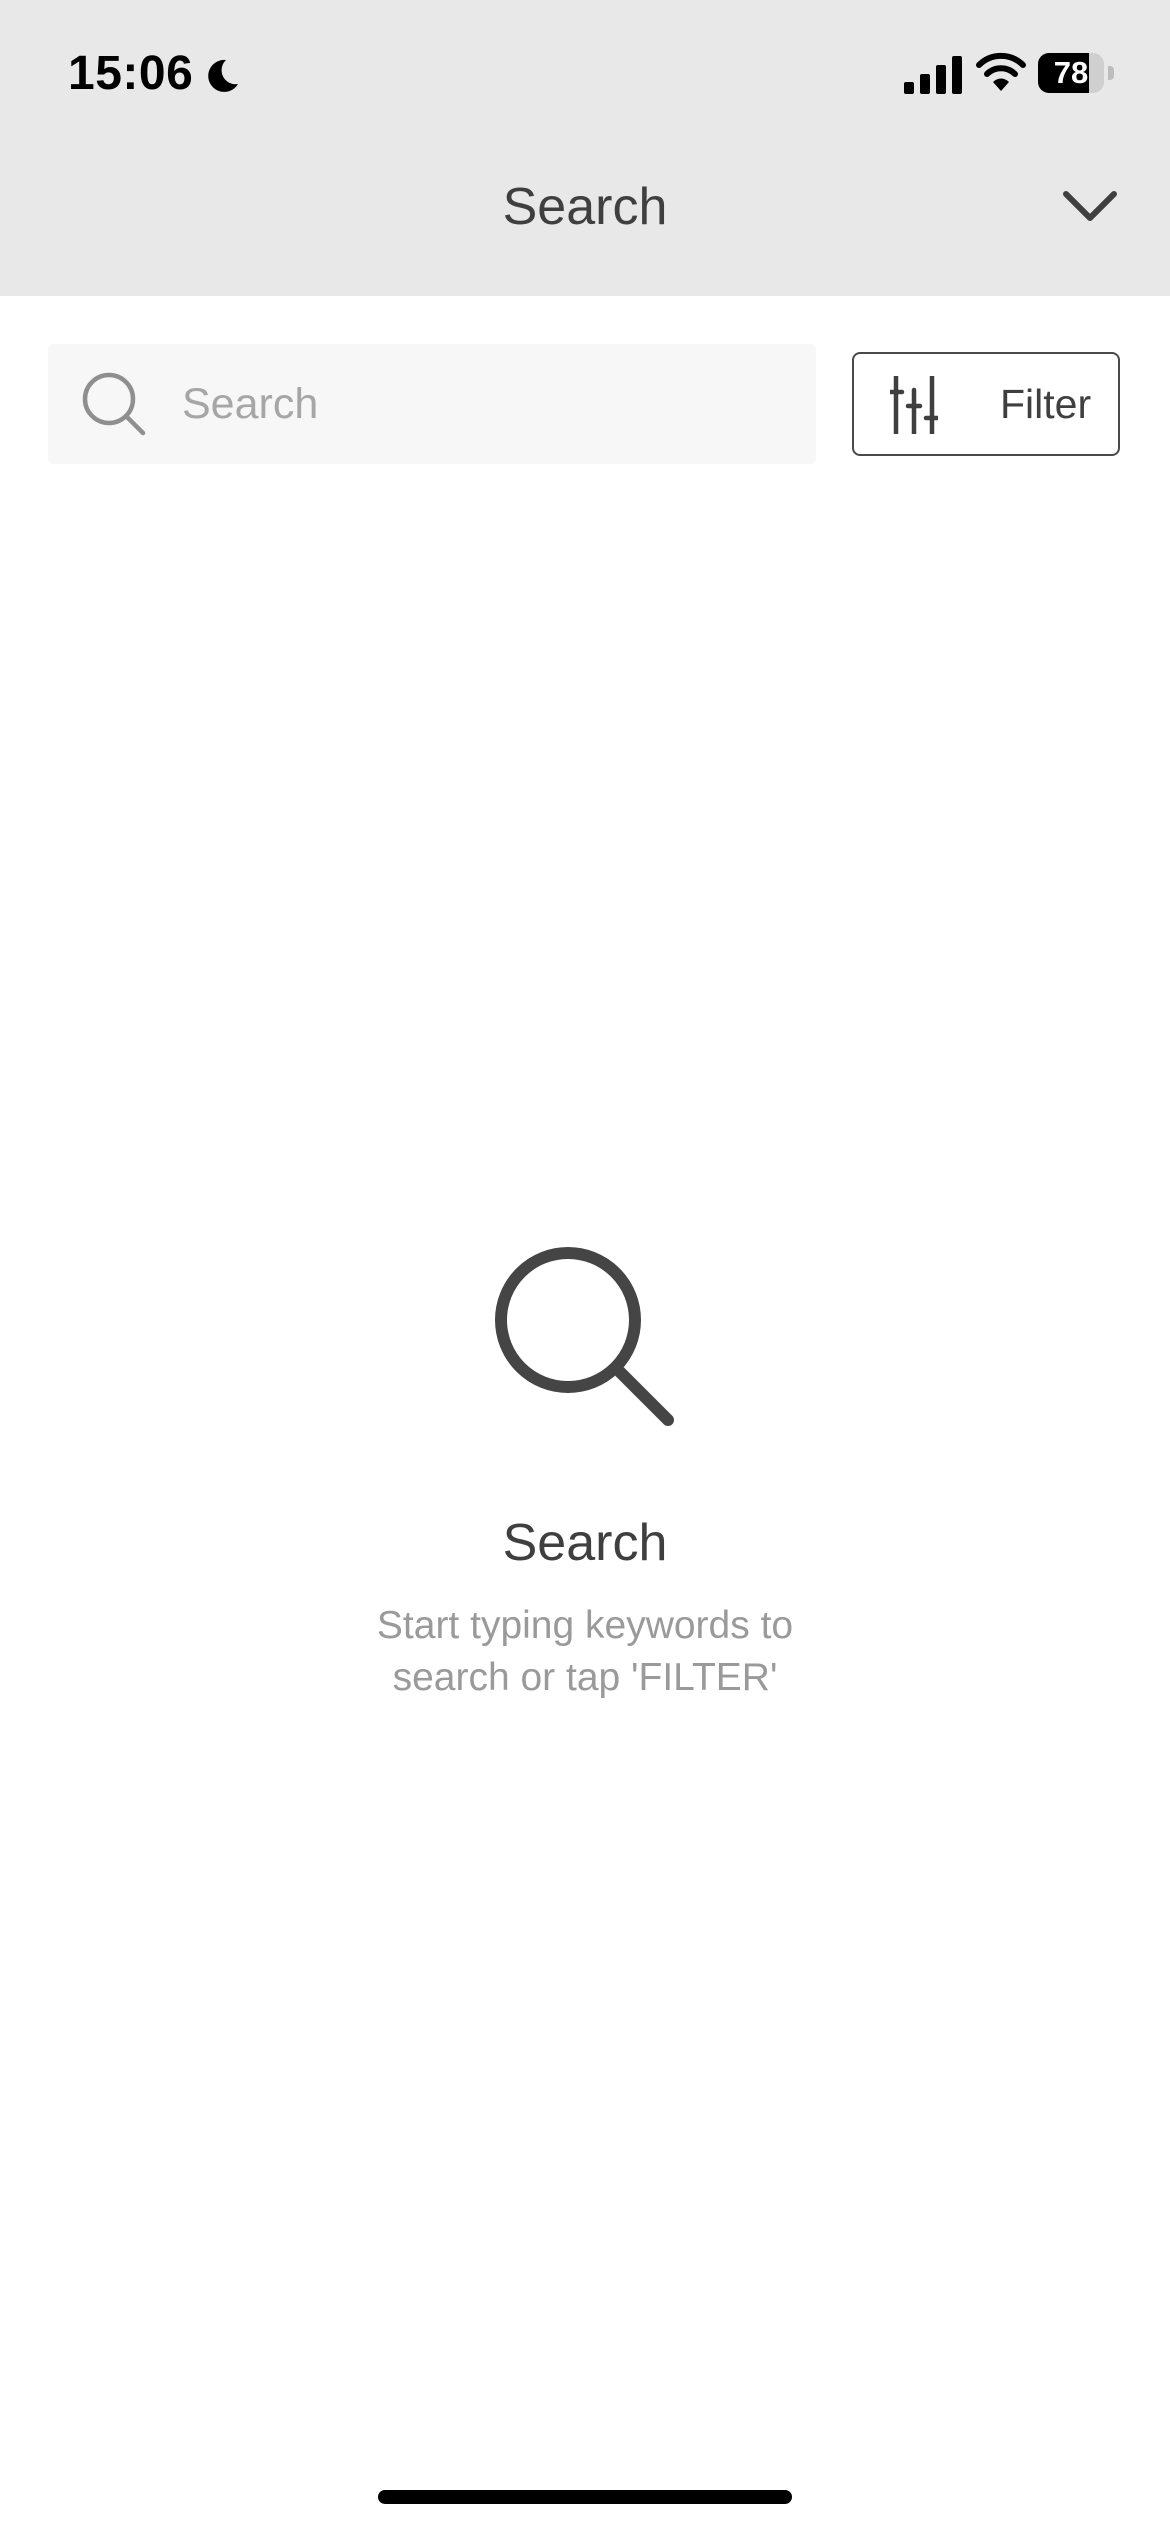 This screenshot has height=2532, width=1170. I want to click on search-input, so click(482, 404).